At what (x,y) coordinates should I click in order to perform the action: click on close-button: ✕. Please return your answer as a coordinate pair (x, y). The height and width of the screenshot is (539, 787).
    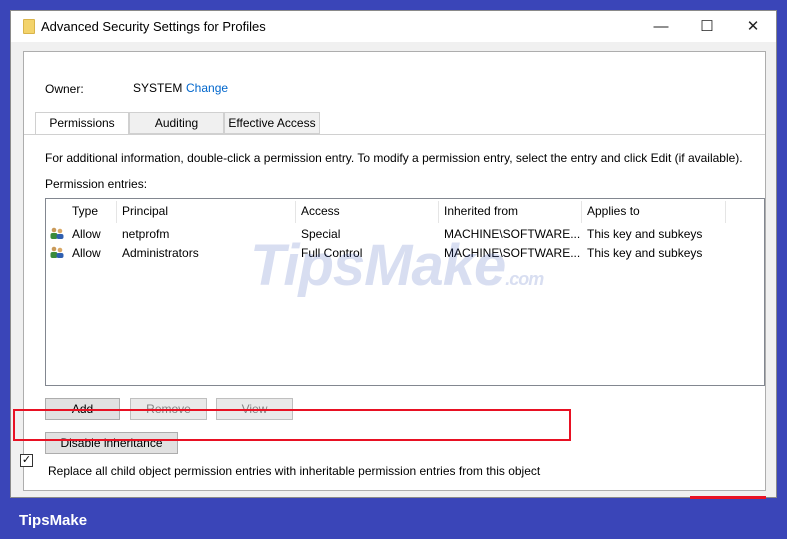
    Looking at the image, I should click on (753, 27).